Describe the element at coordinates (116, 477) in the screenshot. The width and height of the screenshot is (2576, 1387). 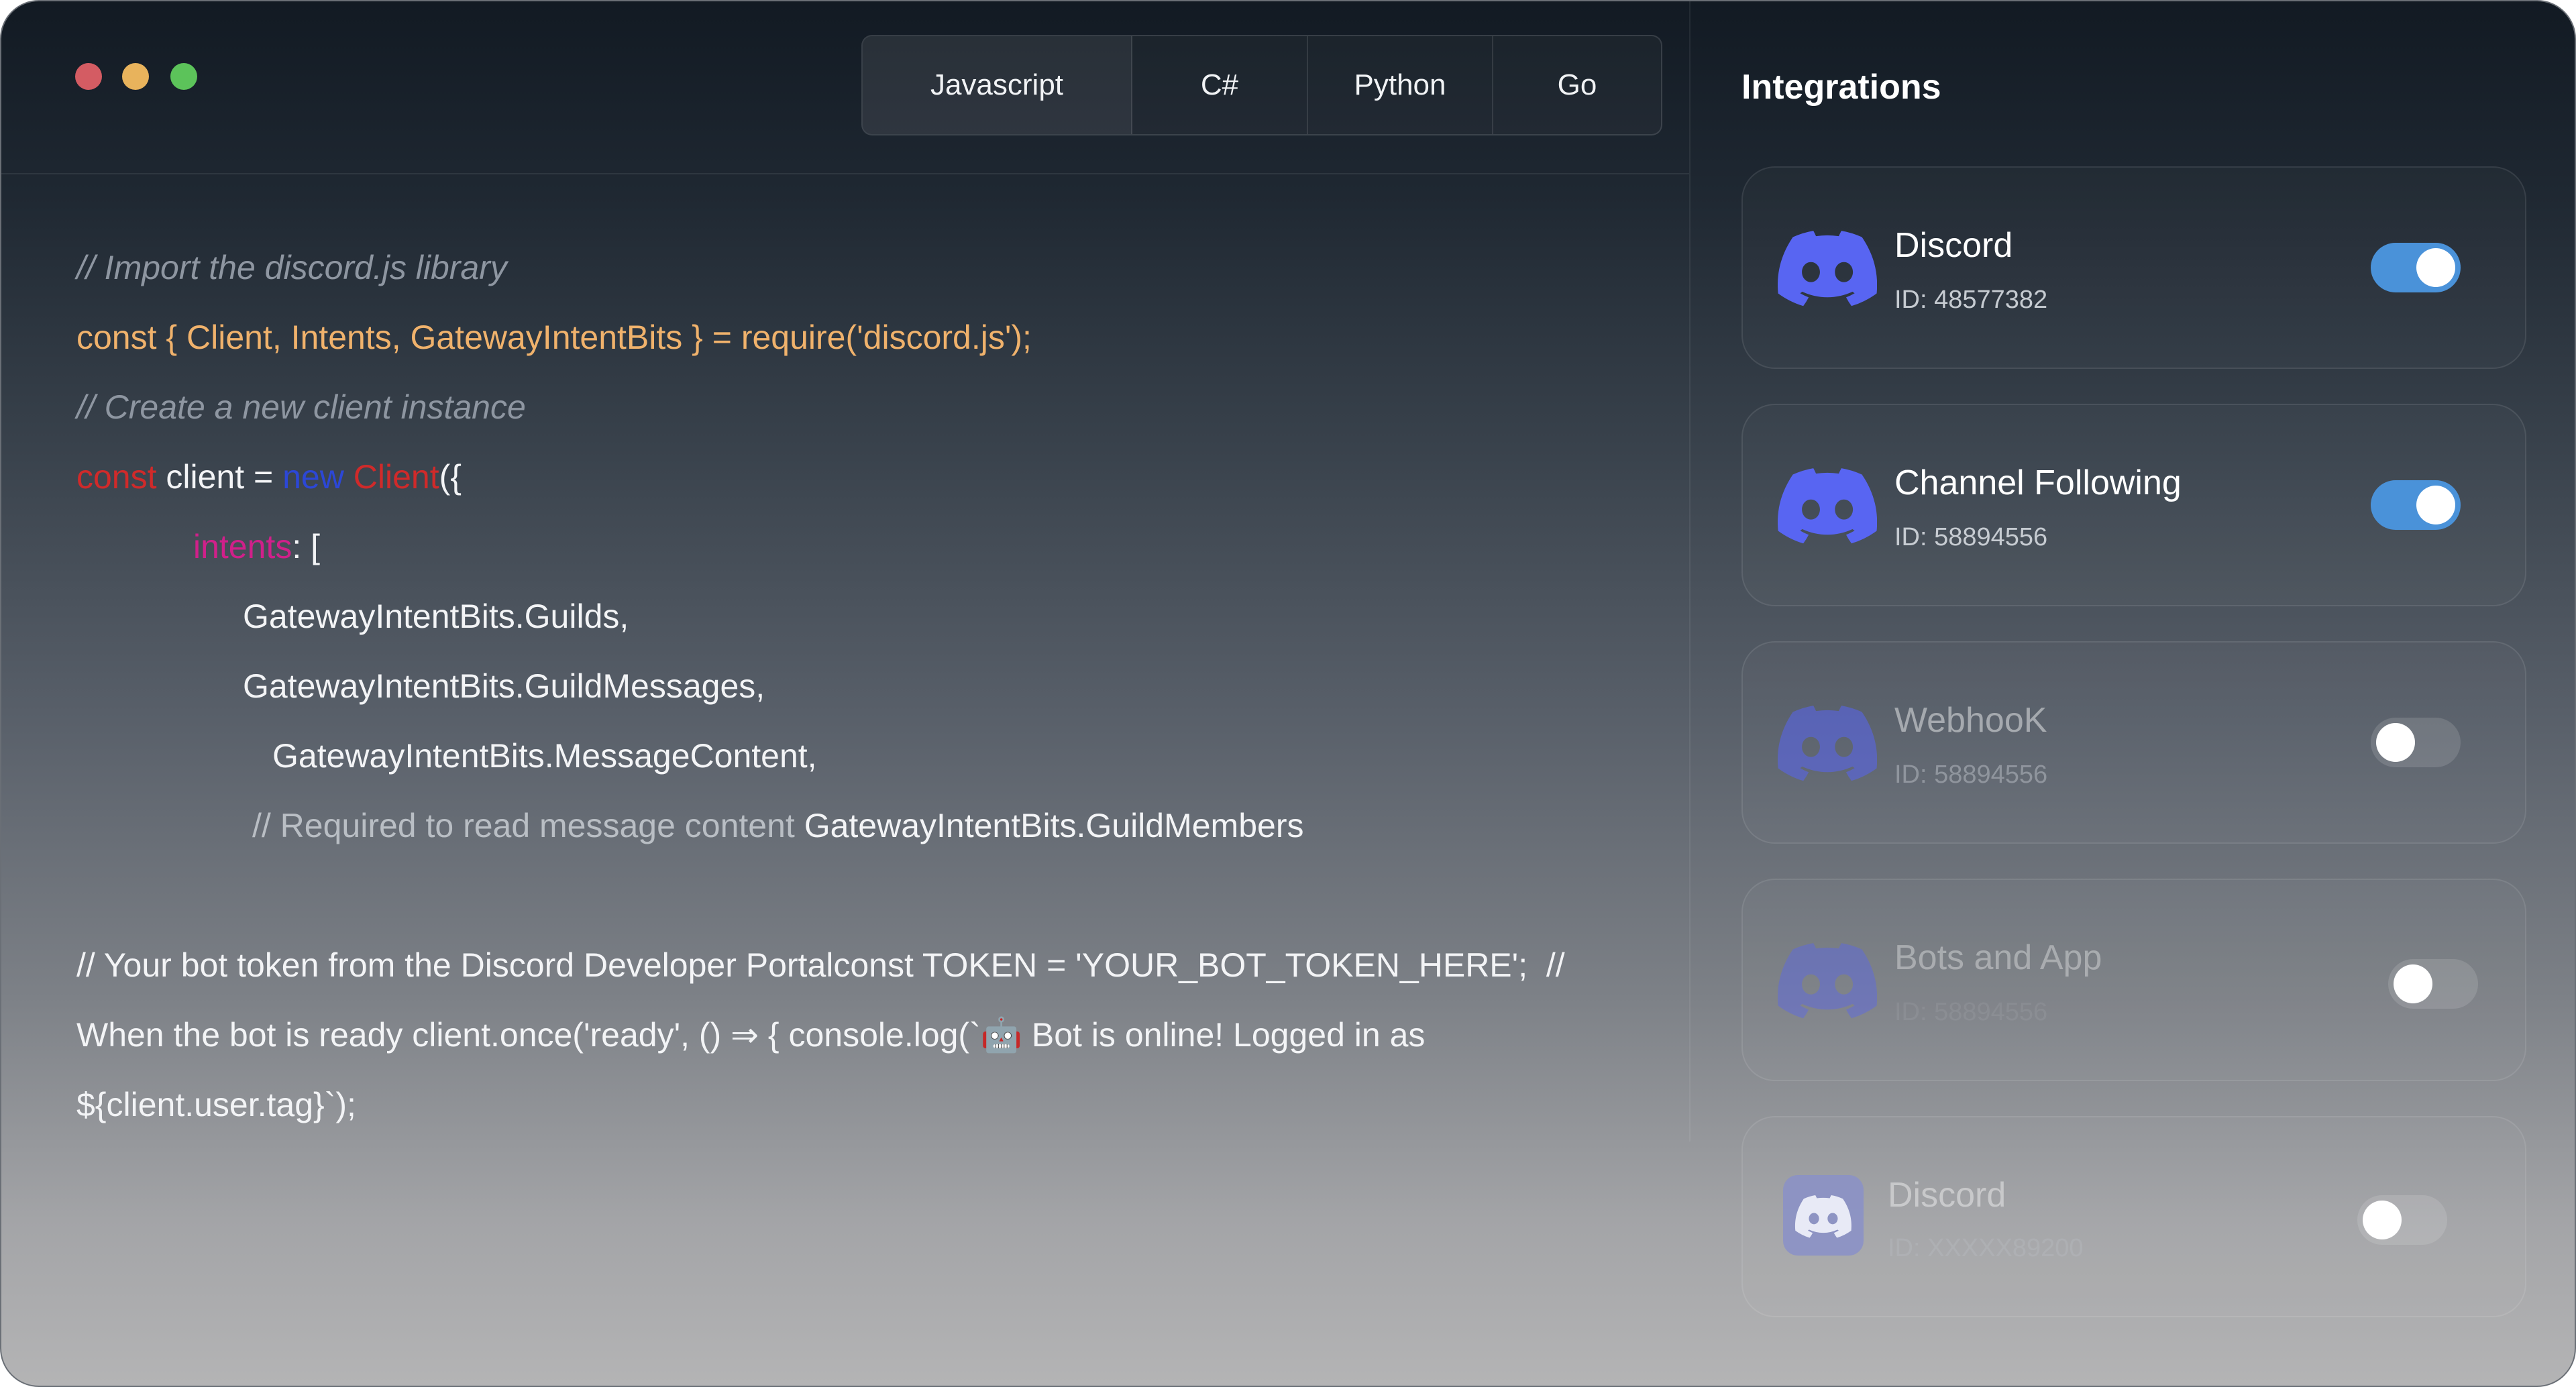
I see `code-token-const: const` at that location.